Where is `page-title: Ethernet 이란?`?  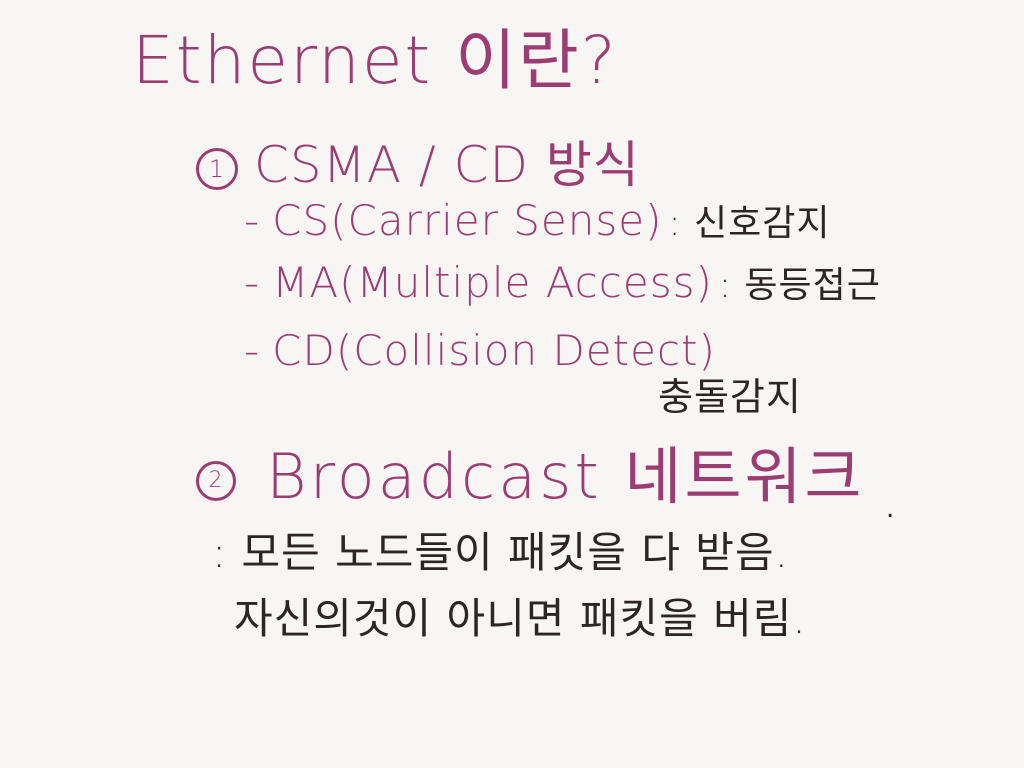 page-title: Ethernet 이란? is located at coordinates (375, 60).